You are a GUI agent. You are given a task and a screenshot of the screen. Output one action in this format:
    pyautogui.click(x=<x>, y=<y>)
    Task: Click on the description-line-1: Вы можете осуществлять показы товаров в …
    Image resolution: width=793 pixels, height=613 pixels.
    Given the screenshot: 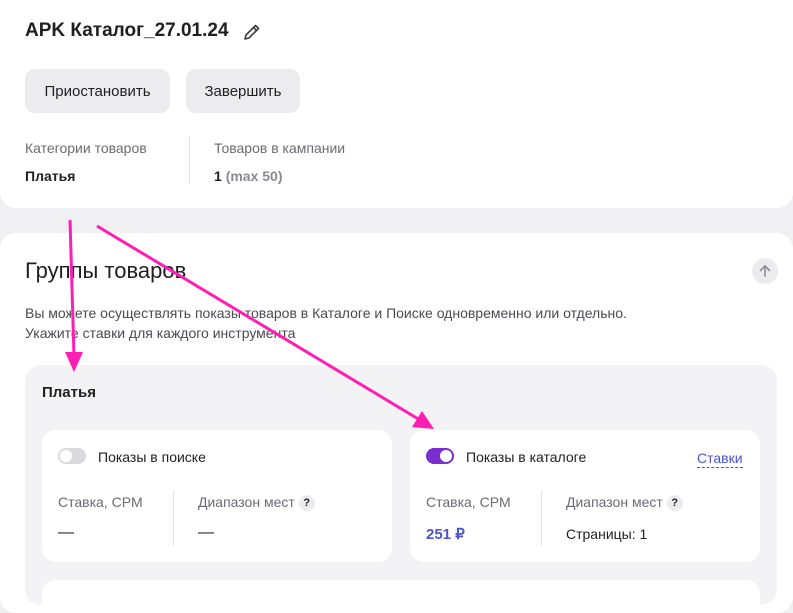 What is the action you would take?
    pyautogui.click(x=326, y=313)
    